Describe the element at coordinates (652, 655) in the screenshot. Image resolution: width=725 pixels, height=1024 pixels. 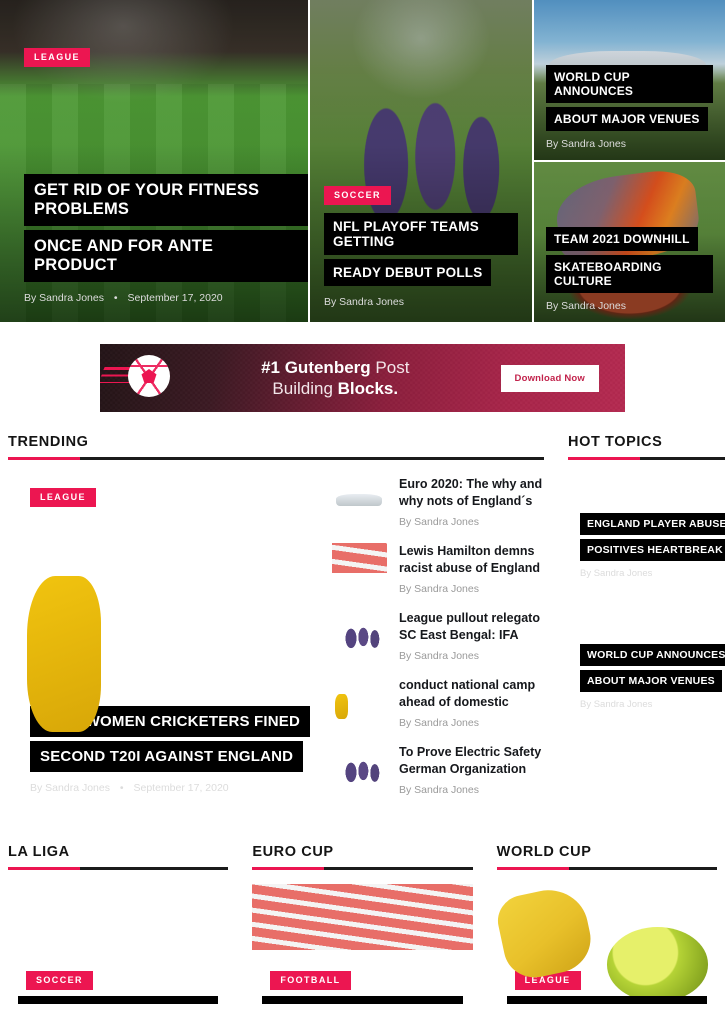
I see `hot-topic-title-line1: WORLD CUP ANNOUNCES` at that location.